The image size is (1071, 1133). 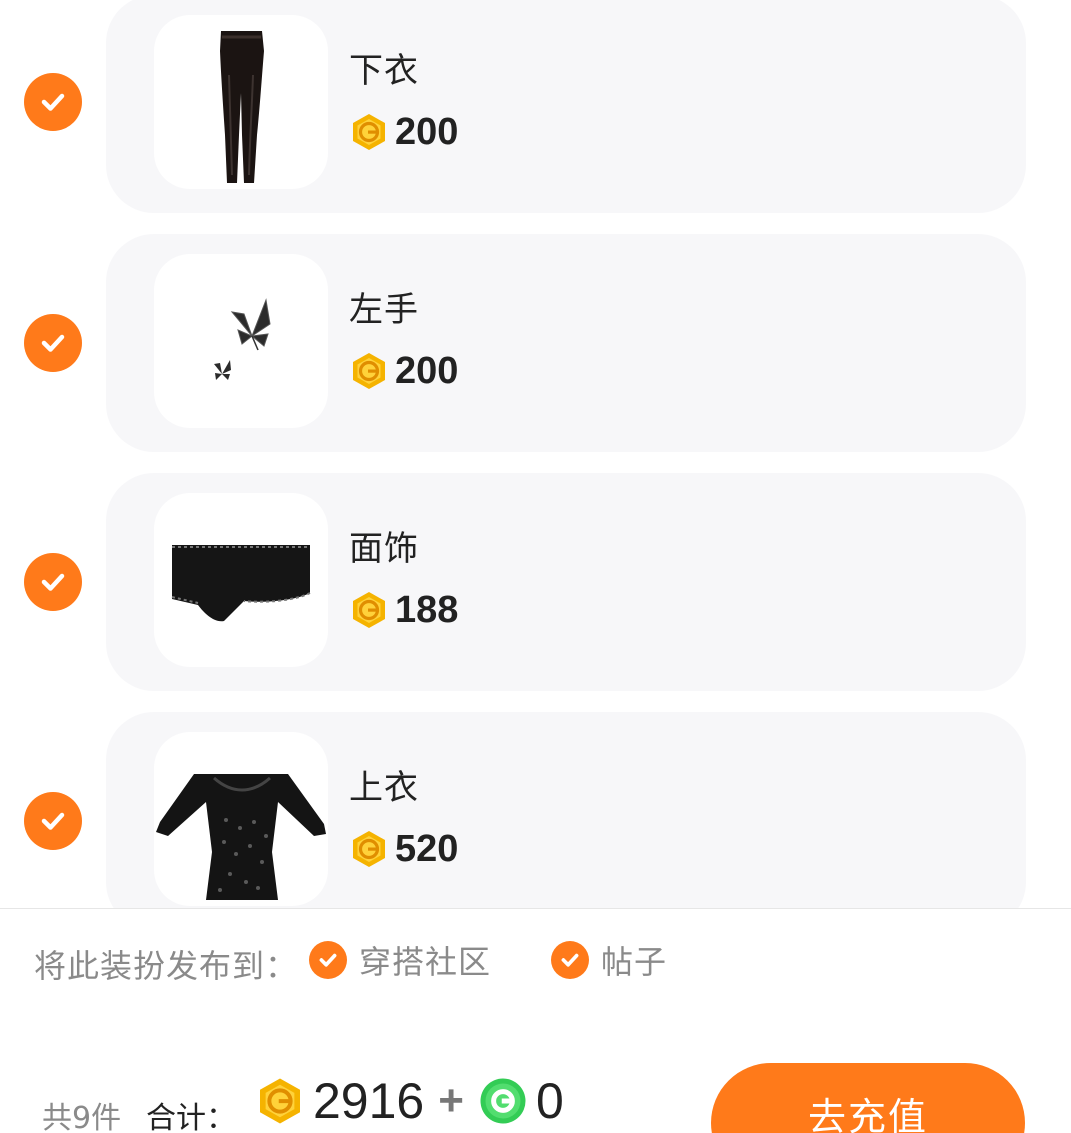 What do you see at coordinates (427, 848) in the screenshot?
I see `item-price-amount: 520` at bounding box center [427, 848].